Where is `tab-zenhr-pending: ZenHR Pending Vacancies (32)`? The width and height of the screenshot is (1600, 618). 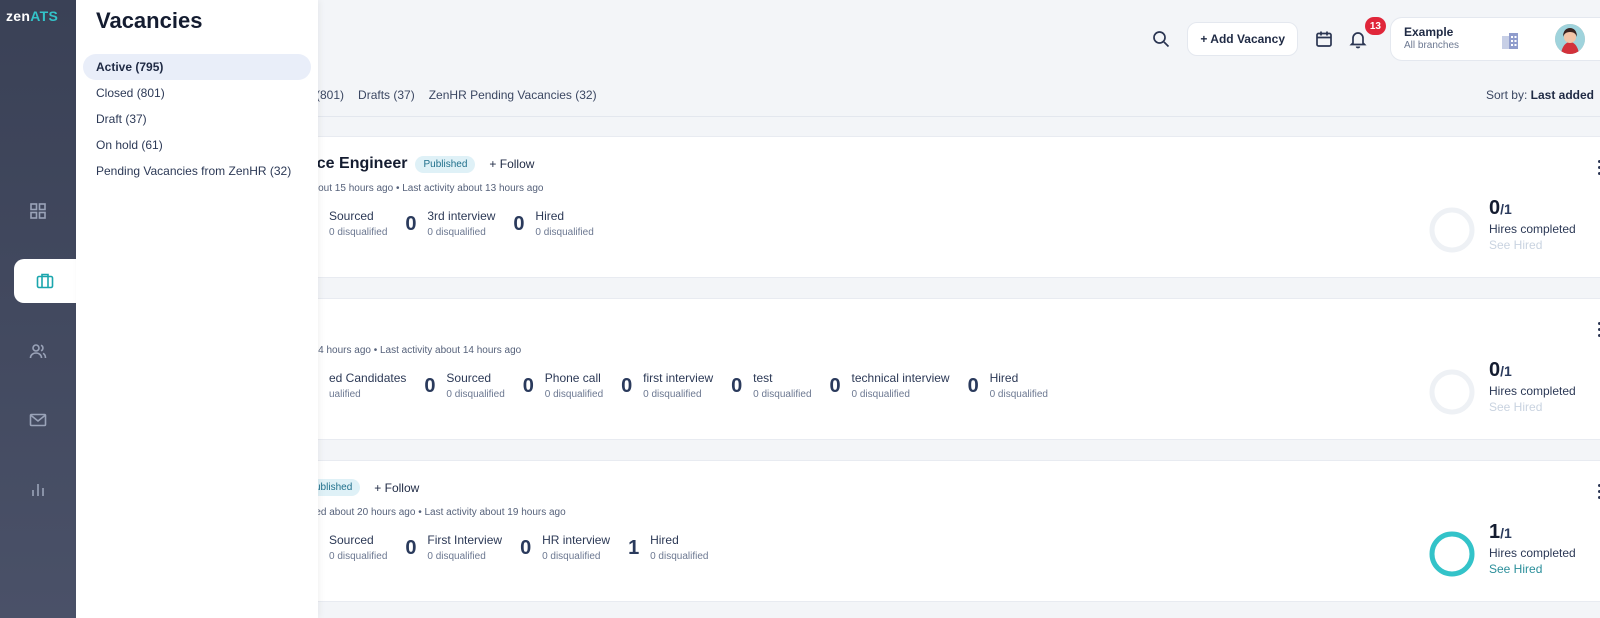 tab-zenhr-pending: ZenHR Pending Vacancies (32) is located at coordinates (513, 95).